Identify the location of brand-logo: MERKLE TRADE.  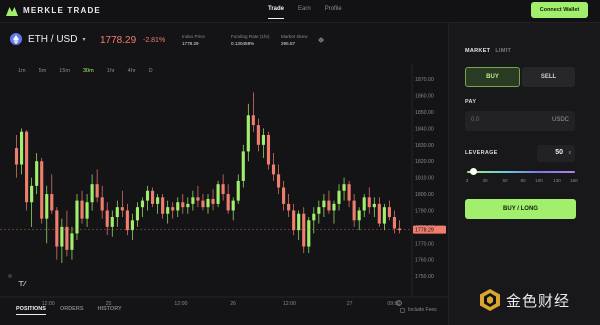
(53, 10).